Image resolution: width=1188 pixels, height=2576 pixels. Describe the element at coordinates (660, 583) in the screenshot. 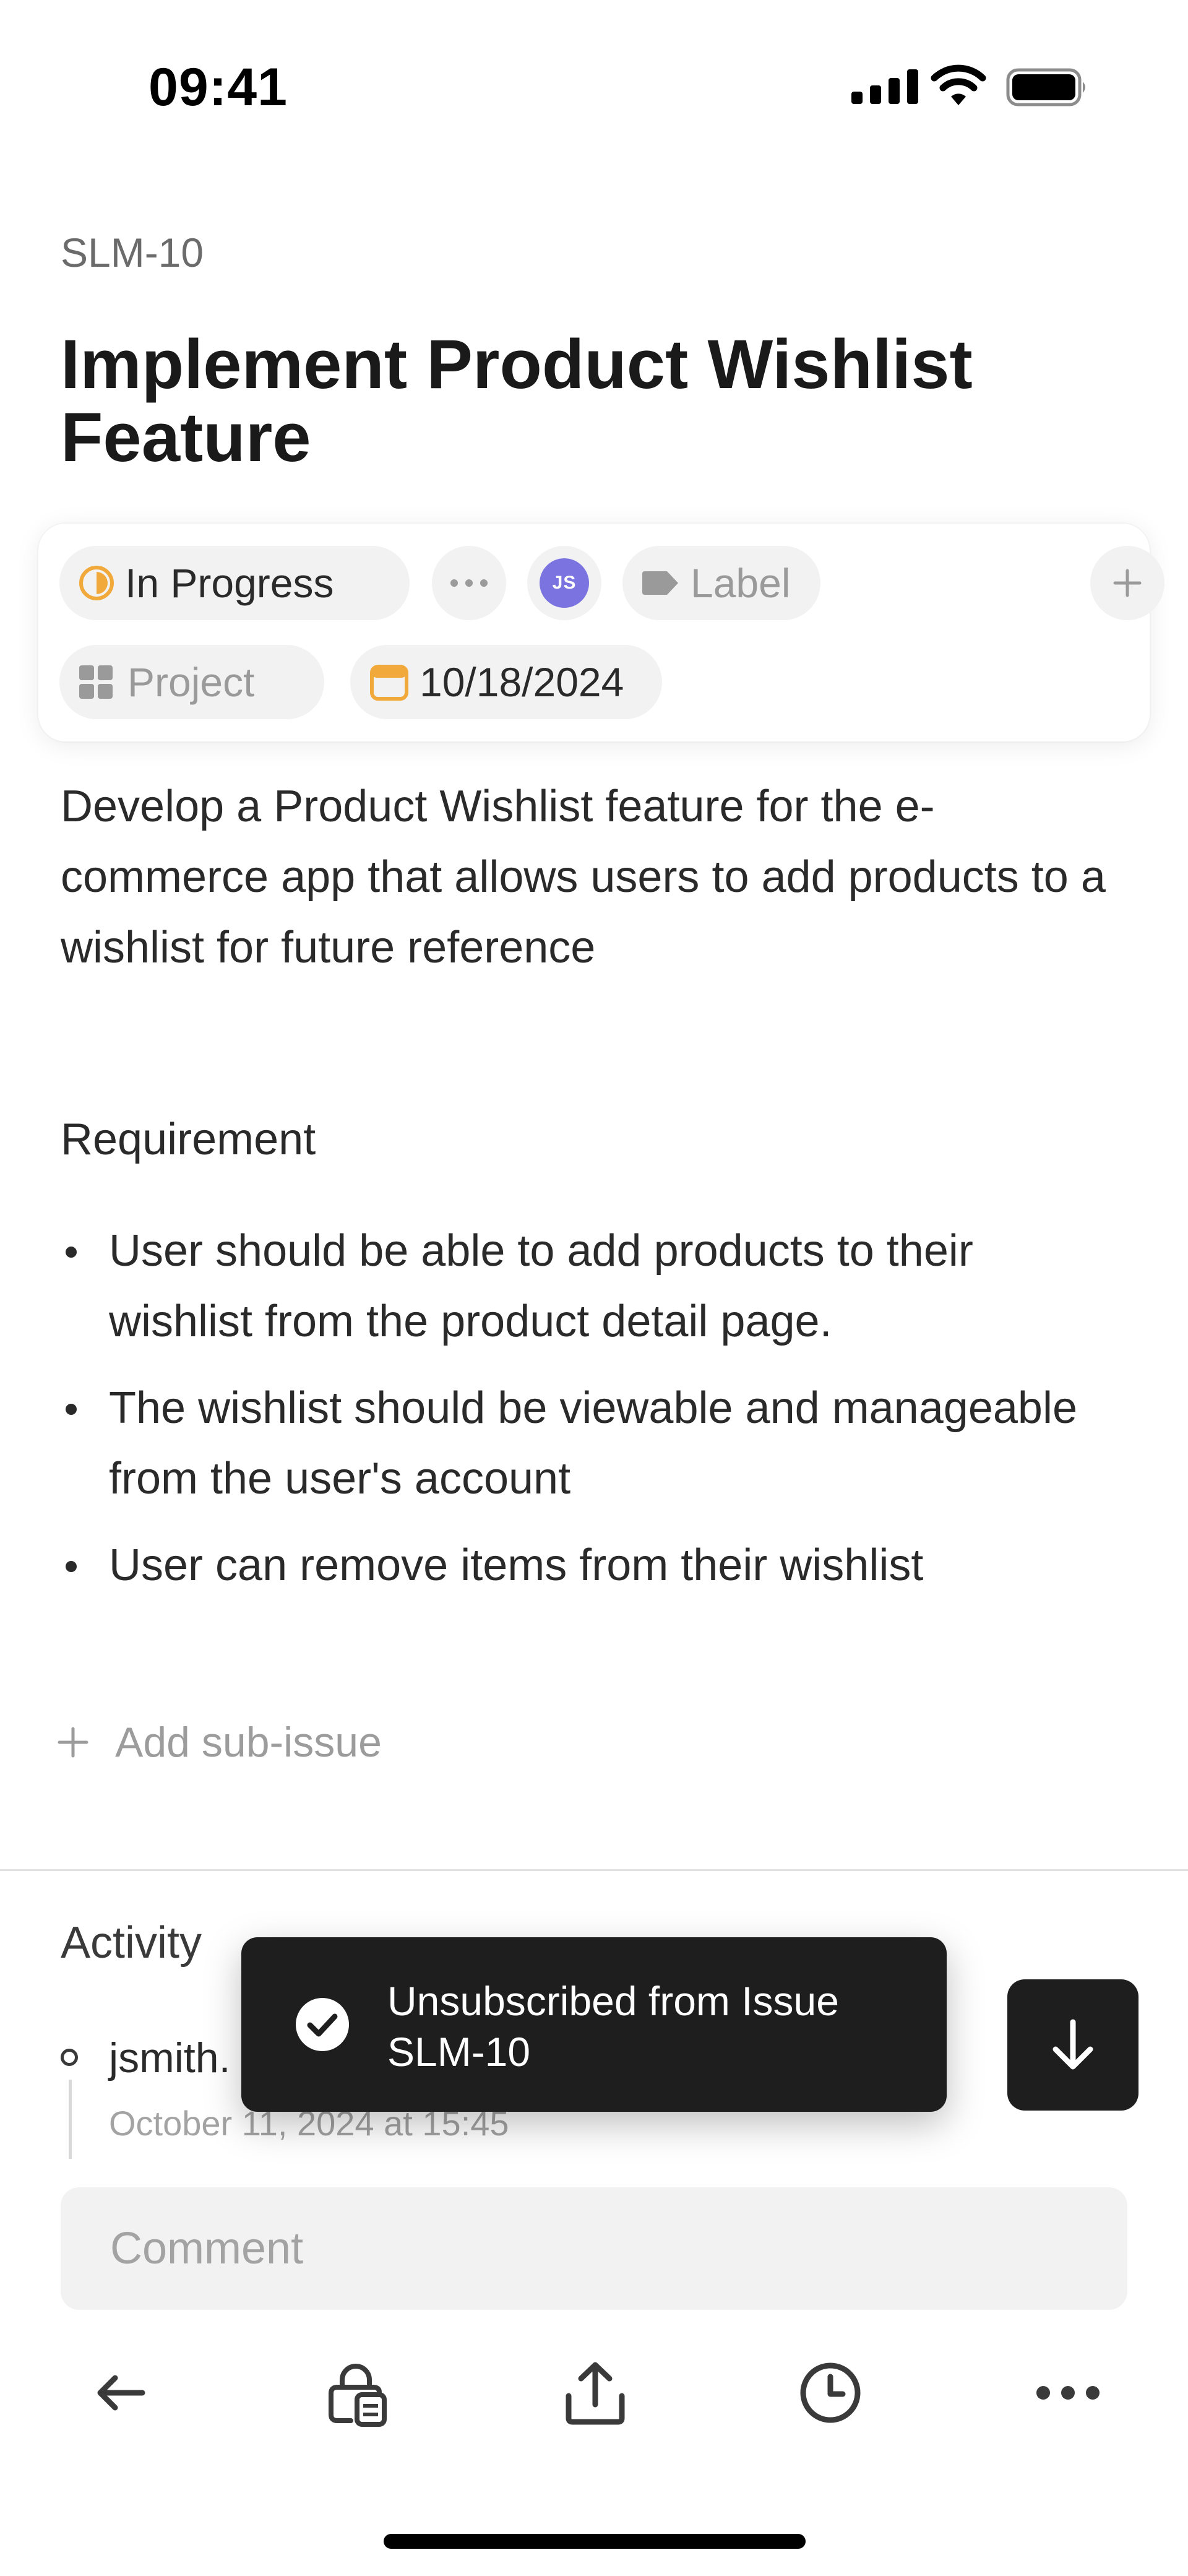

I see `tag-icon` at that location.